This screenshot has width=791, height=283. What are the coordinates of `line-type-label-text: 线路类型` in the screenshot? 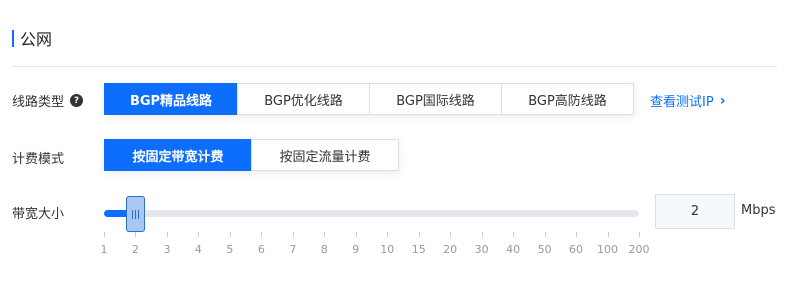 It's located at (38, 102).